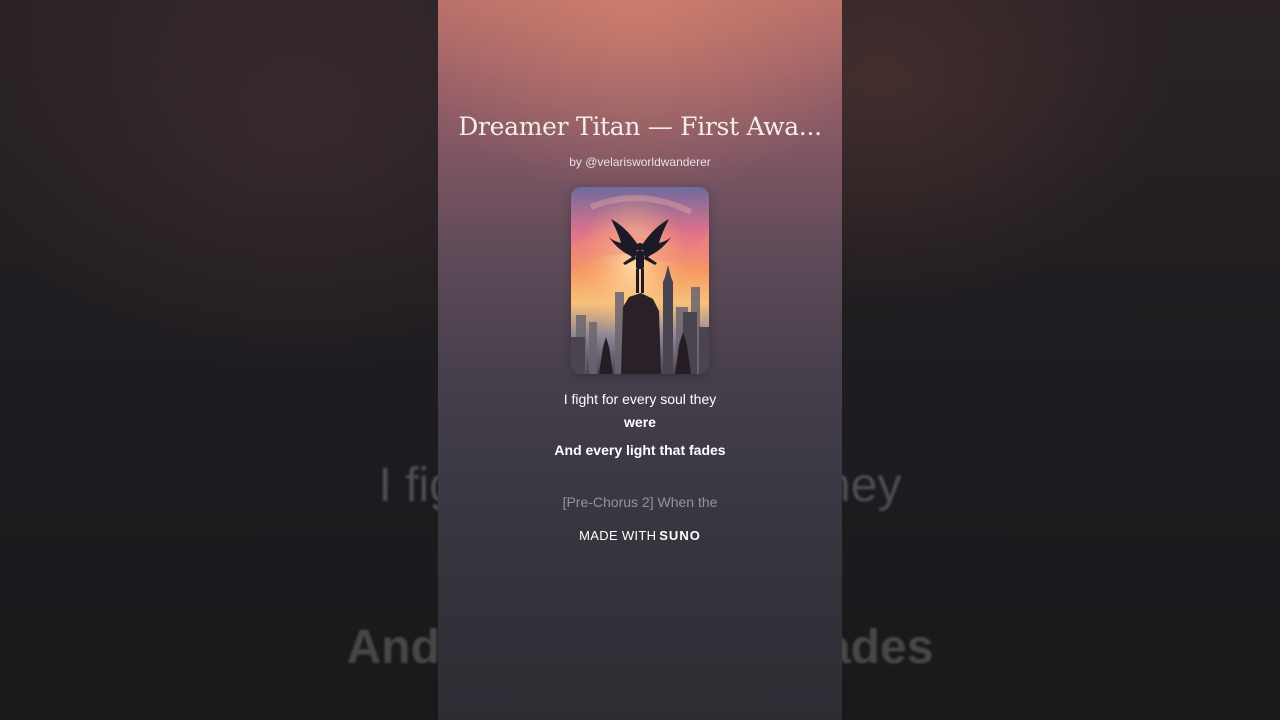 The height and width of the screenshot is (720, 1280). I want to click on suno-brand-label: SUNO, so click(680, 535).